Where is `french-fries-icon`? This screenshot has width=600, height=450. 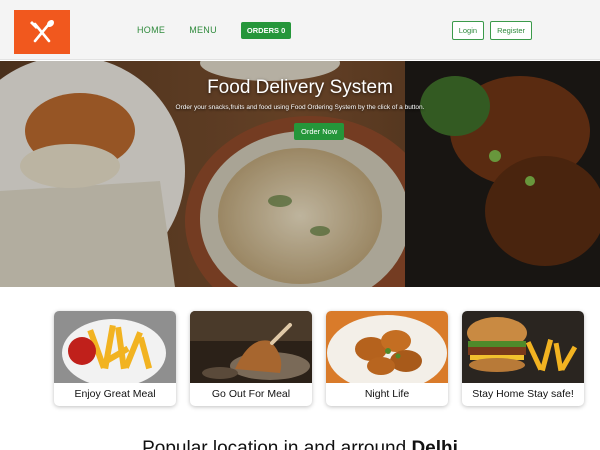
french-fries-icon is located at coordinates (115, 347).